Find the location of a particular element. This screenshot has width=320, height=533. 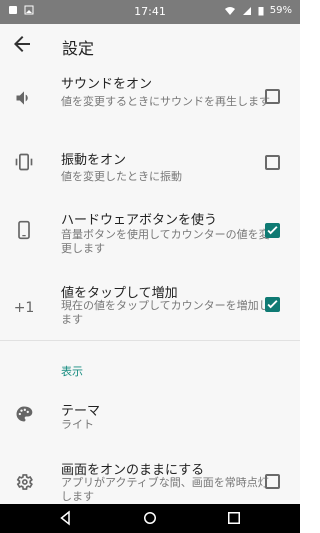

setting-hardware-buttons-title: ハードウェアボタンを使う is located at coordinates (139, 220).